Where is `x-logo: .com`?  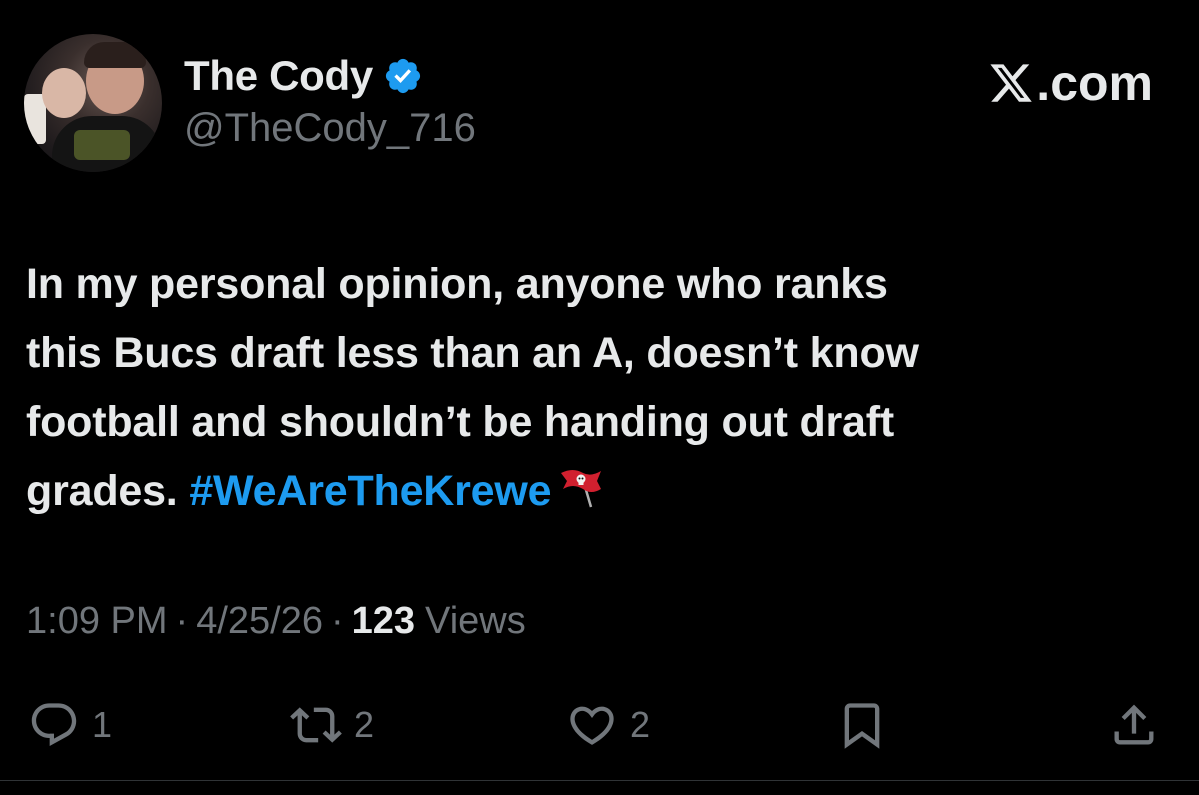
x-logo: .com is located at coordinates (1070, 83).